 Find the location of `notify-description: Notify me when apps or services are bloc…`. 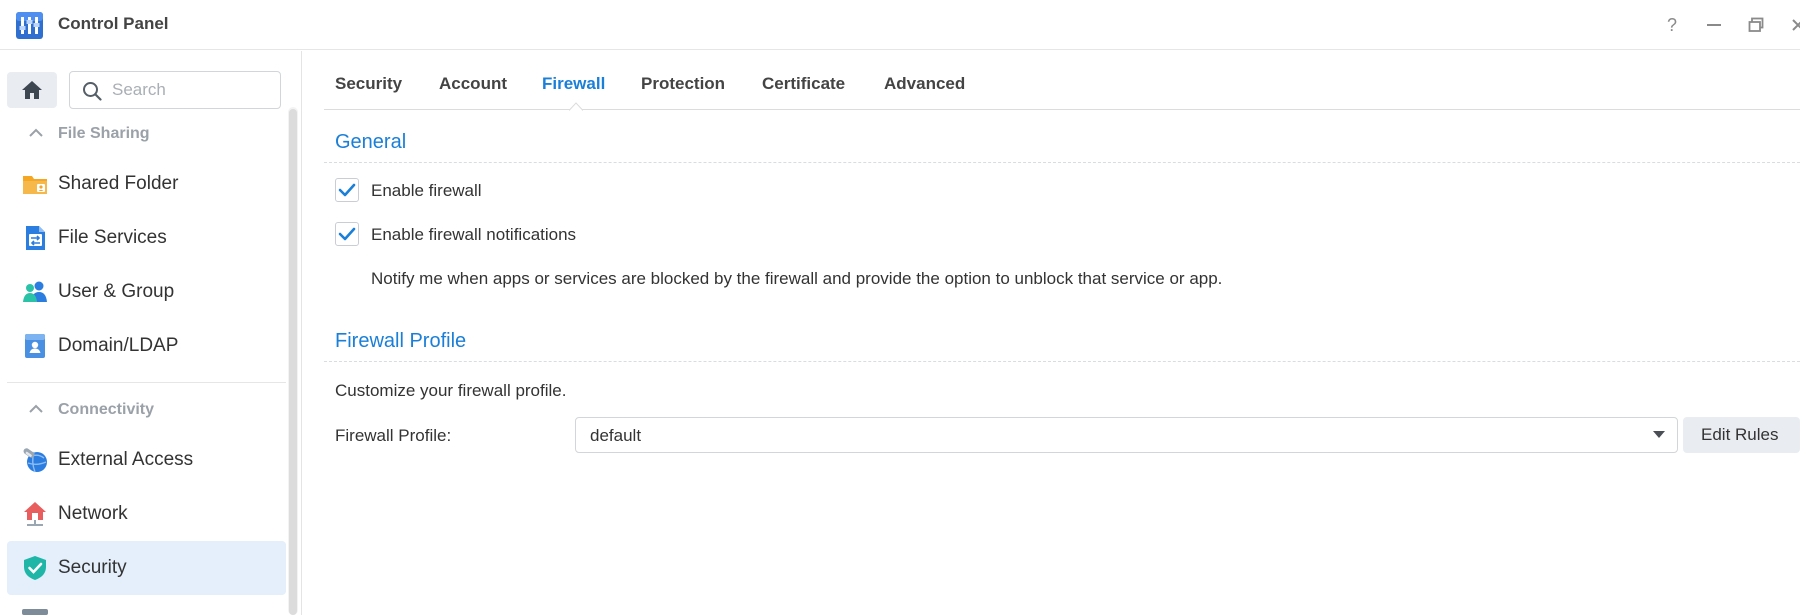

notify-description: Notify me when apps or services are bloc… is located at coordinates (797, 278).